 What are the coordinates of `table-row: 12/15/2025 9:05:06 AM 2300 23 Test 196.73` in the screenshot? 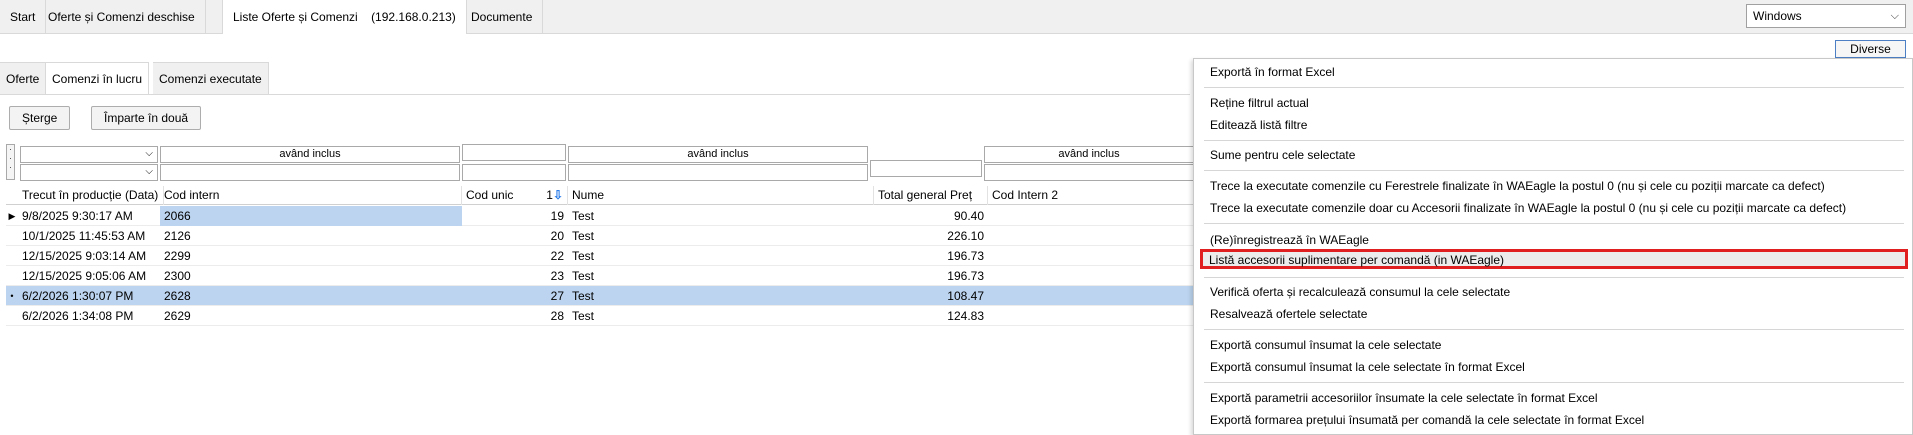 It's located at (601, 276).